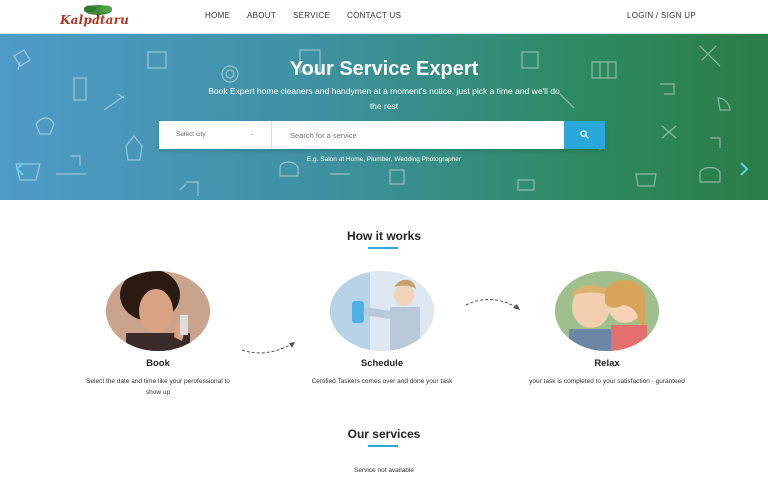 This screenshot has height=485, width=768. What do you see at coordinates (418, 135) in the screenshot?
I see `service-search-input` at bounding box center [418, 135].